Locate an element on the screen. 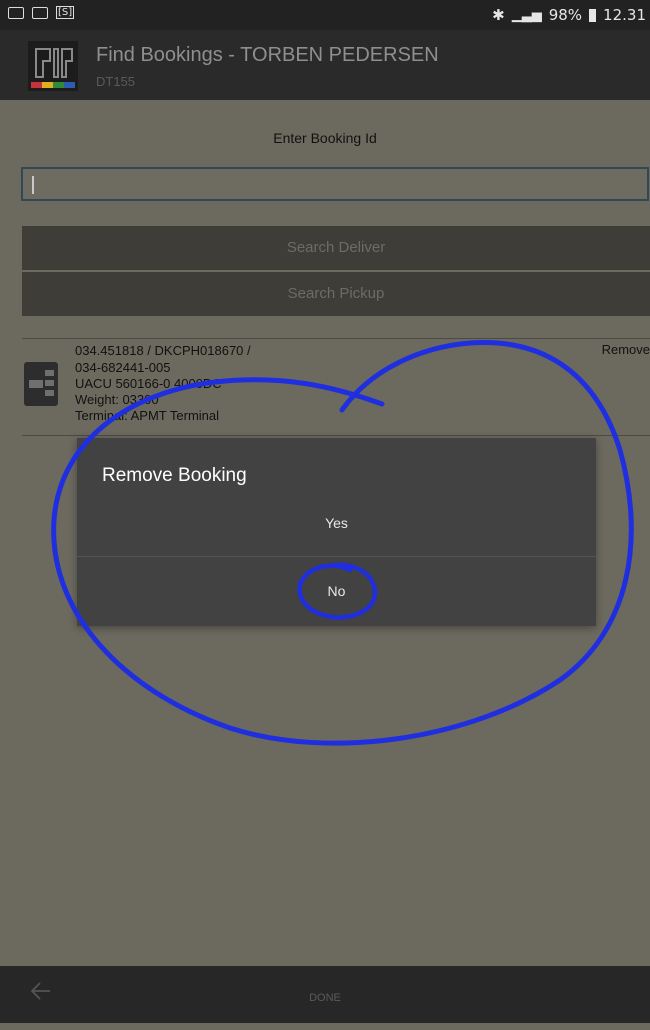  booking-id-input is located at coordinates (335, 184).